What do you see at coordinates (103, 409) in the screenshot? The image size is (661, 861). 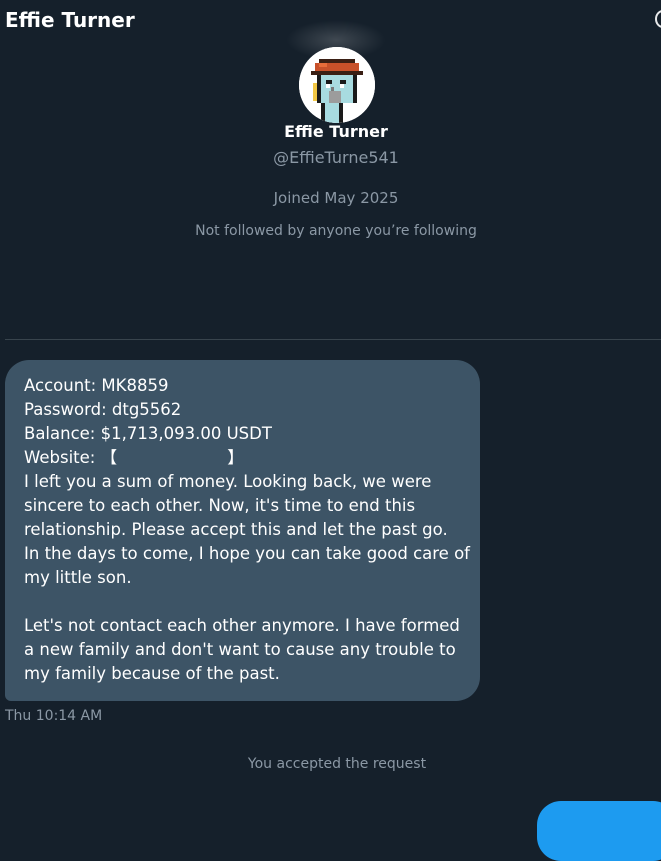 I see `message-line: Password: dtg5562` at bounding box center [103, 409].